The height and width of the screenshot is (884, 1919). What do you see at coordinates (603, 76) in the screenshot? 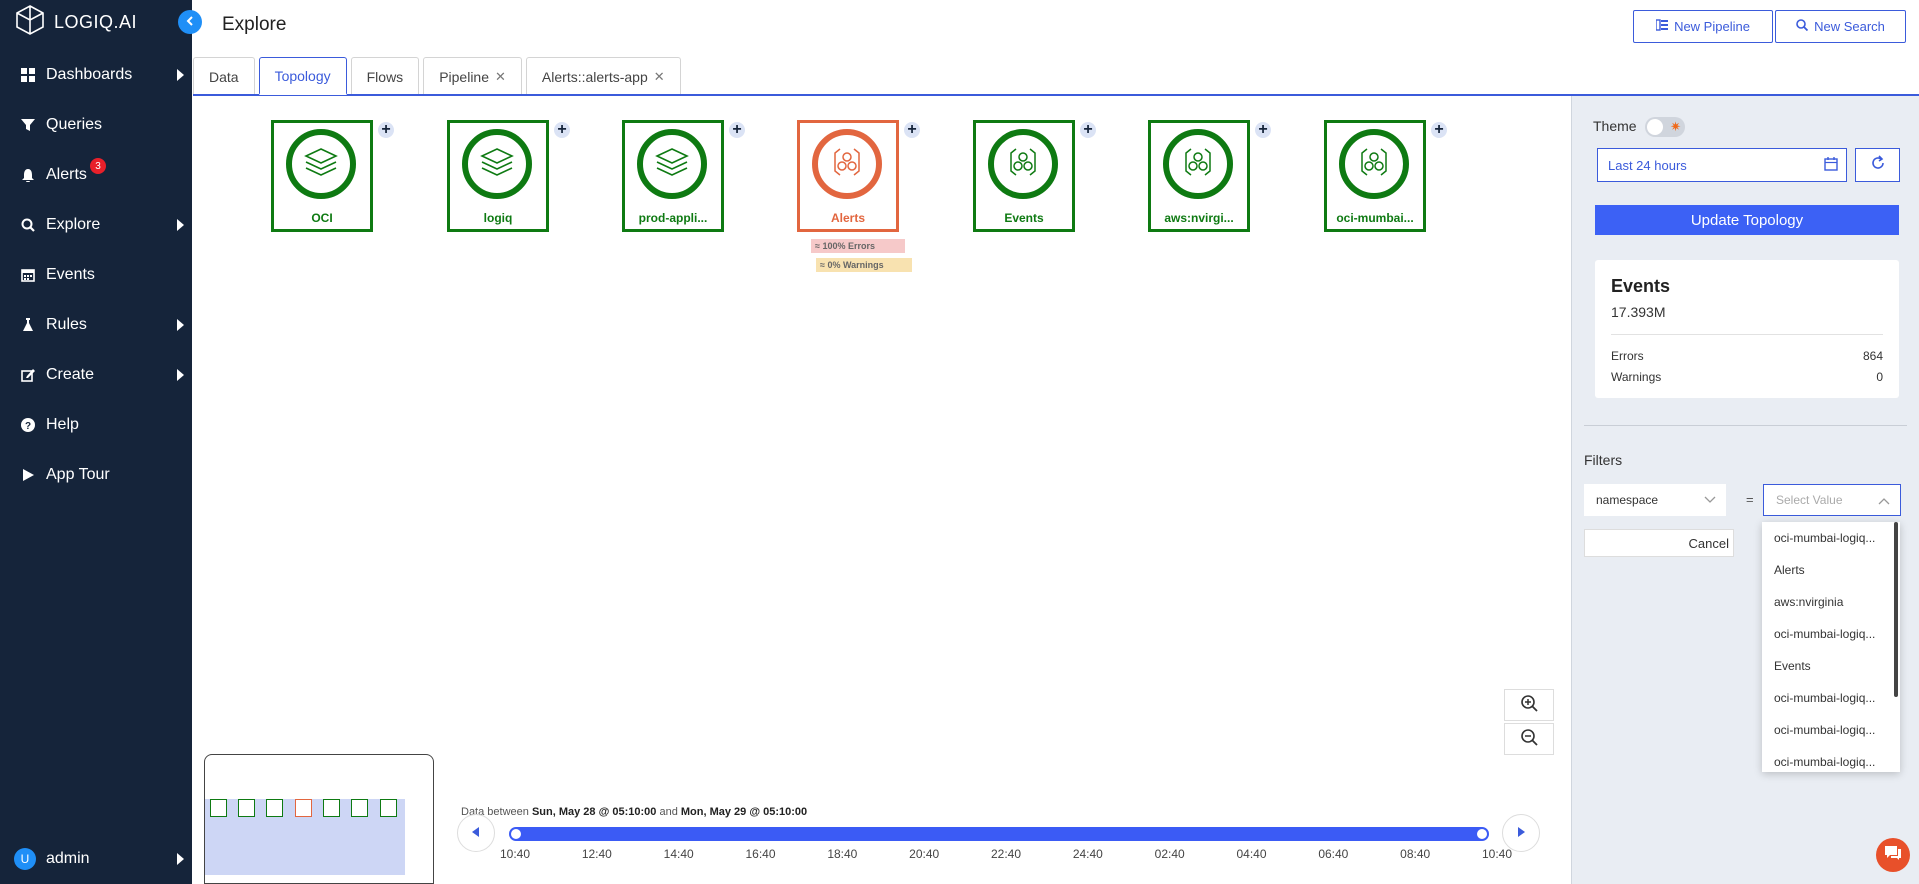
I see `tab-alerts-app: Alerts::alerts-app ✕` at bounding box center [603, 76].